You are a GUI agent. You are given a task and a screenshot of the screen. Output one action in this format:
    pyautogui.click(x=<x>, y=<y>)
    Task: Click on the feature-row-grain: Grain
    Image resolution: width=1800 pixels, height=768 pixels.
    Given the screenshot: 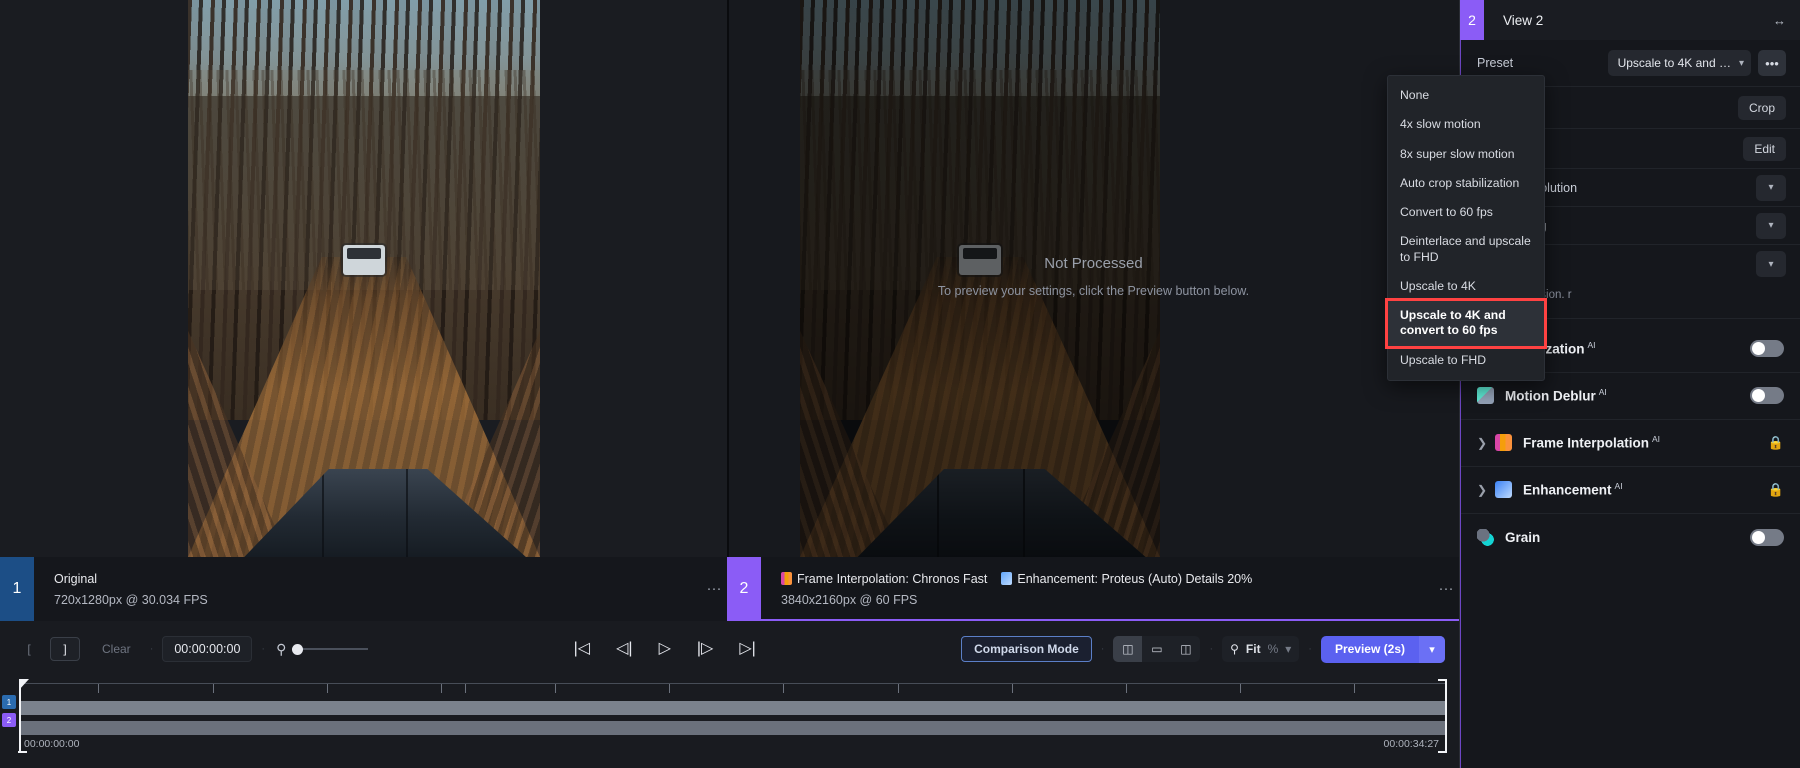 What is the action you would take?
    pyautogui.click(x=1630, y=537)
    